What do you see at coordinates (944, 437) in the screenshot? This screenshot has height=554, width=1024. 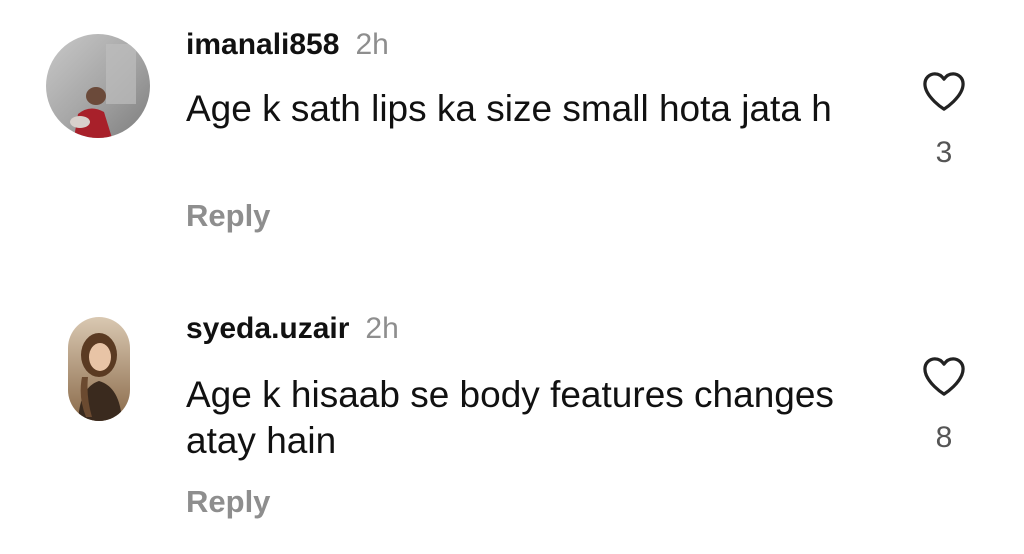 I see `like-count: 8` at bounding box center [944, 437].